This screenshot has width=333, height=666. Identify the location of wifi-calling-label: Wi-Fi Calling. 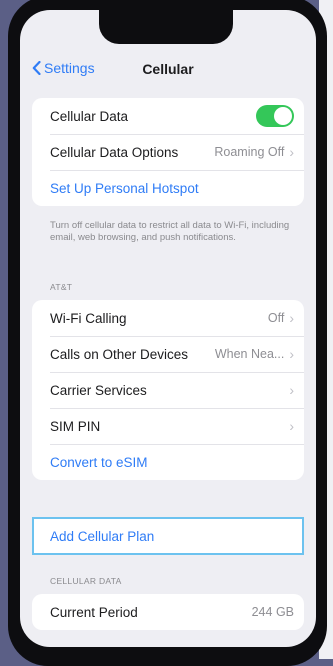
(88, 318).